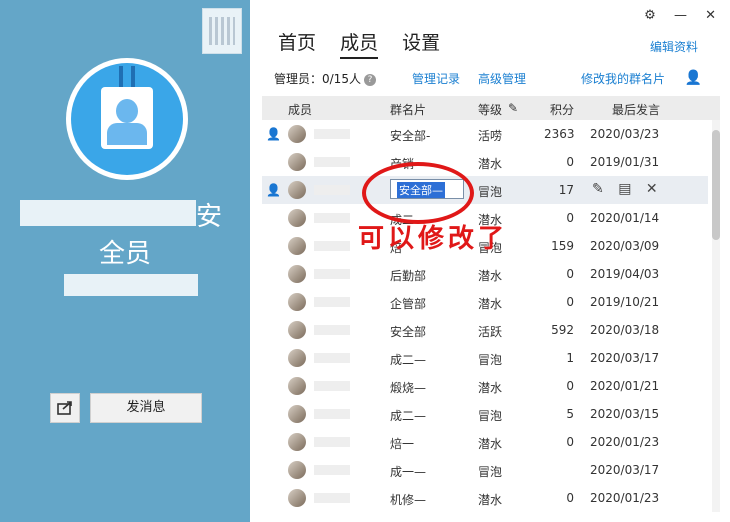  I want to click on settings-icon: ⚙, so click(650, 15).